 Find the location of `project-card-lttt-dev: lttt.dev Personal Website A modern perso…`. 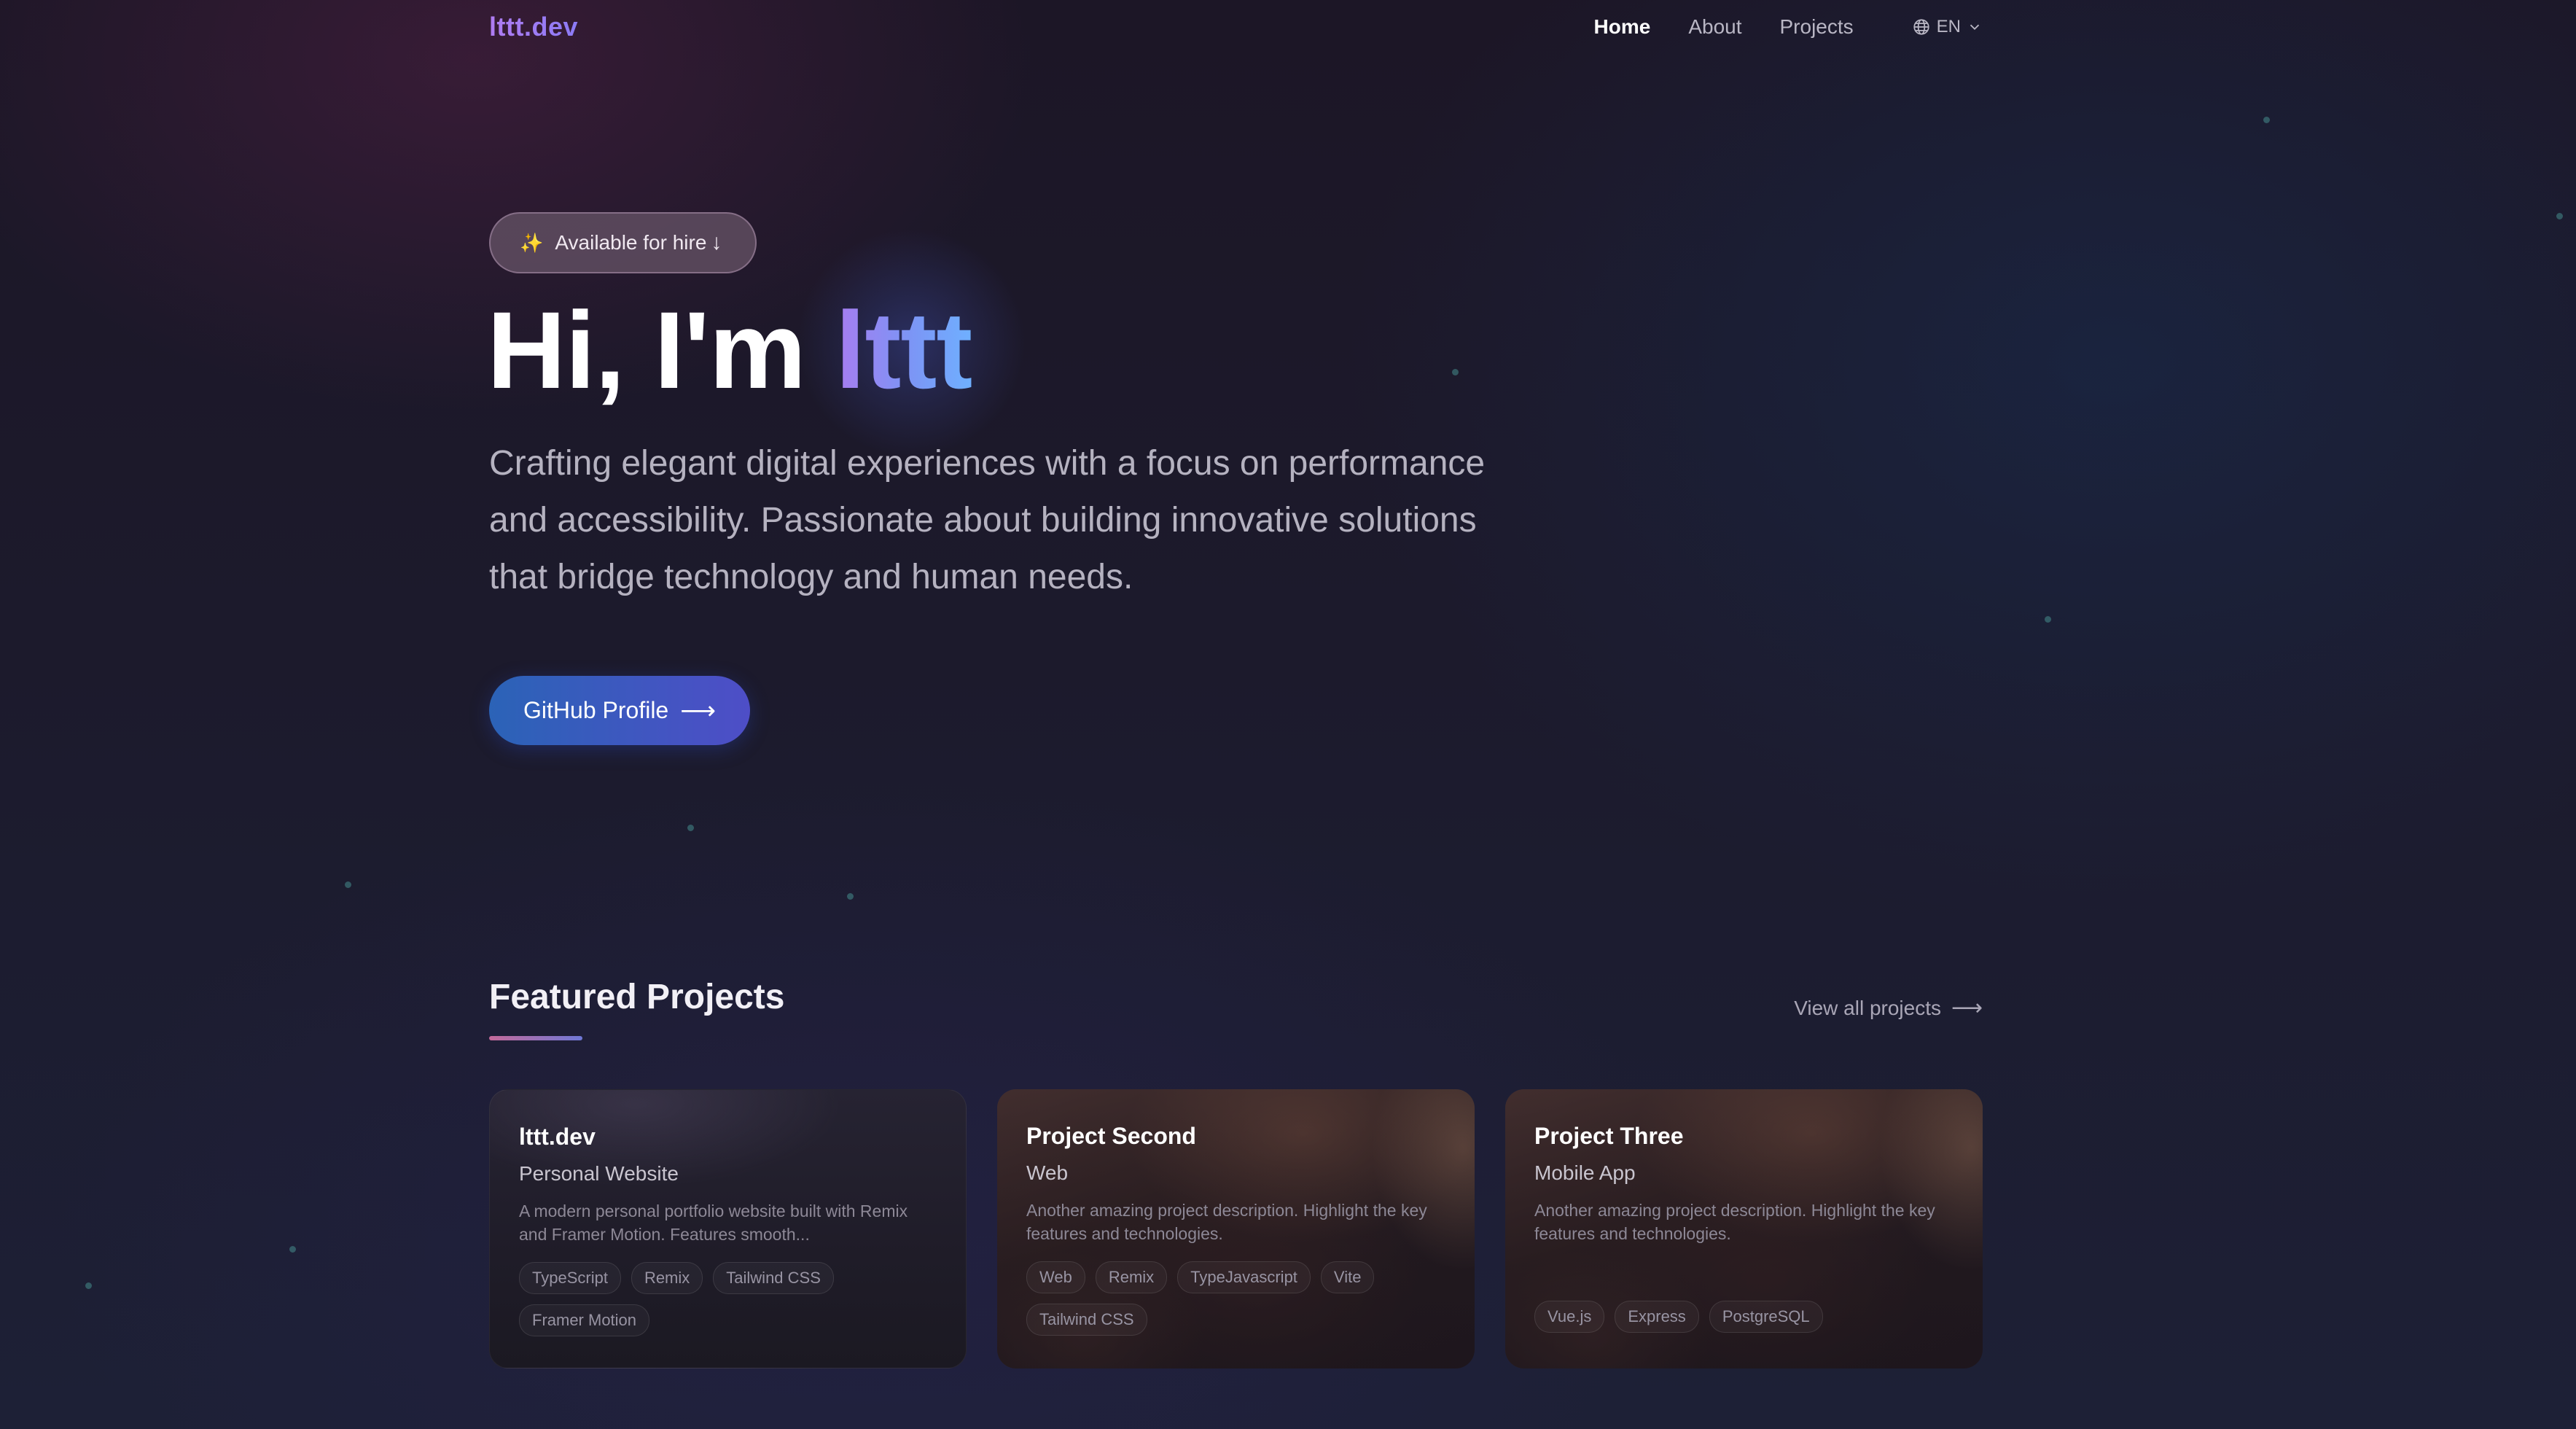

project-card-lttt-dev: lttt.dev Personal Website A modern perso… is located at coordinates (728, 1228).